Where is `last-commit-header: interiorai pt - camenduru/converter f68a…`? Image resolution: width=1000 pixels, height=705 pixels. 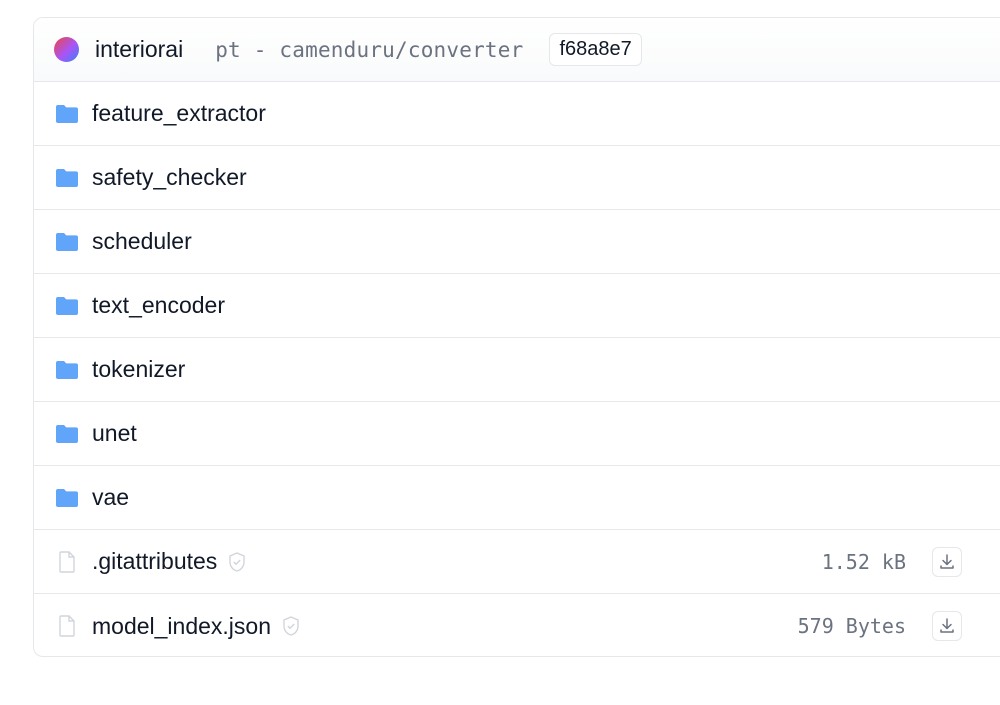
last-commit-header: interiorai pt - camenduru/converter f68a… is located at coordinates (517, 50).